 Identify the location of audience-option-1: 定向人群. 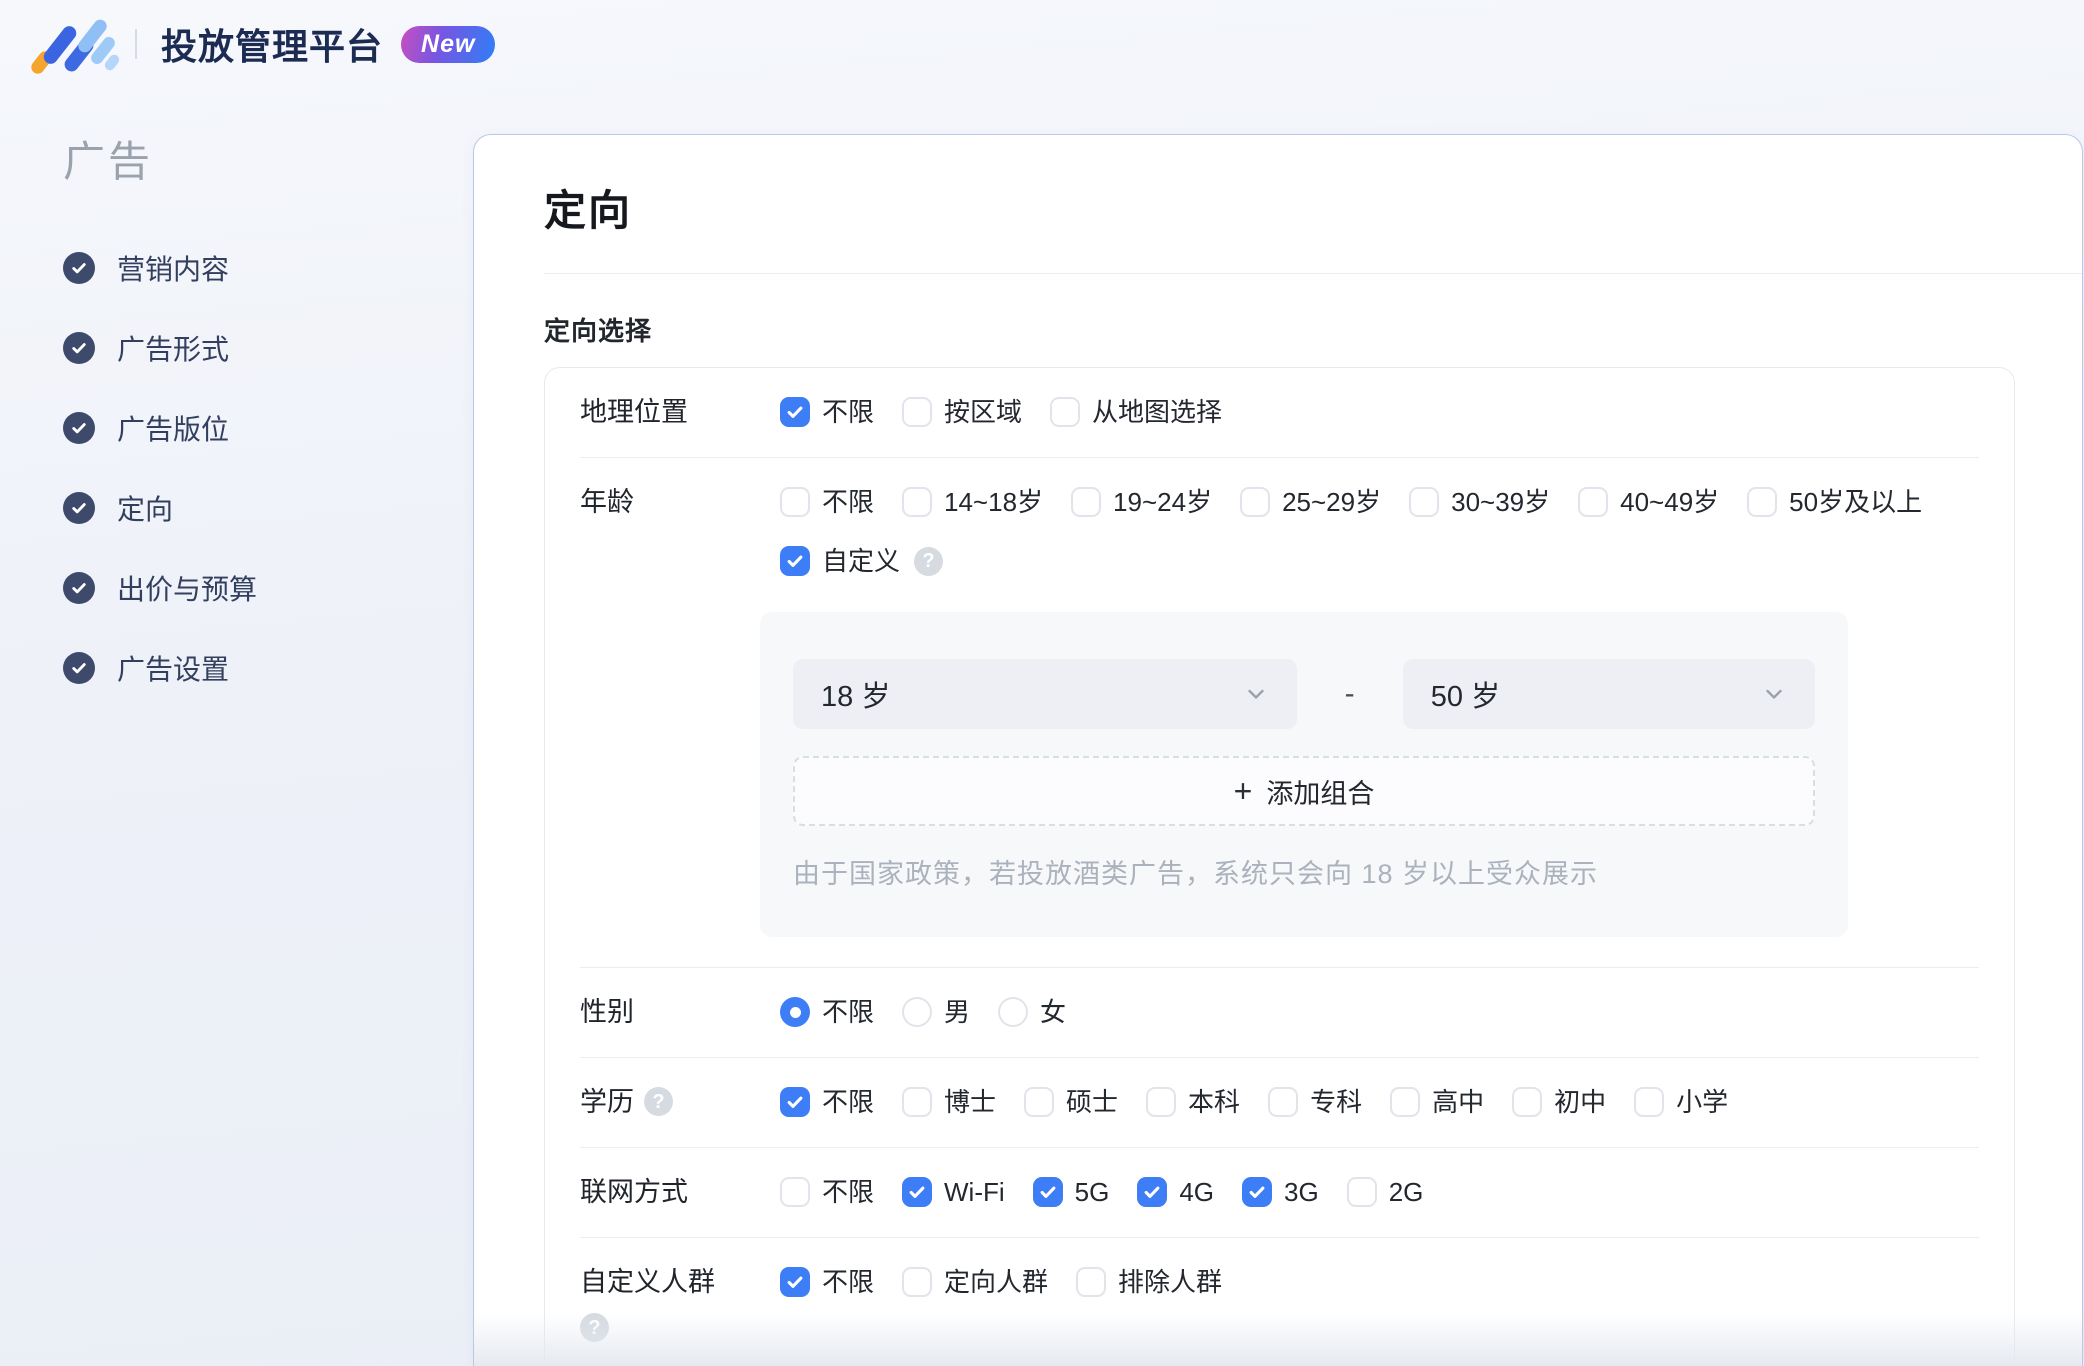
(975, 1282).